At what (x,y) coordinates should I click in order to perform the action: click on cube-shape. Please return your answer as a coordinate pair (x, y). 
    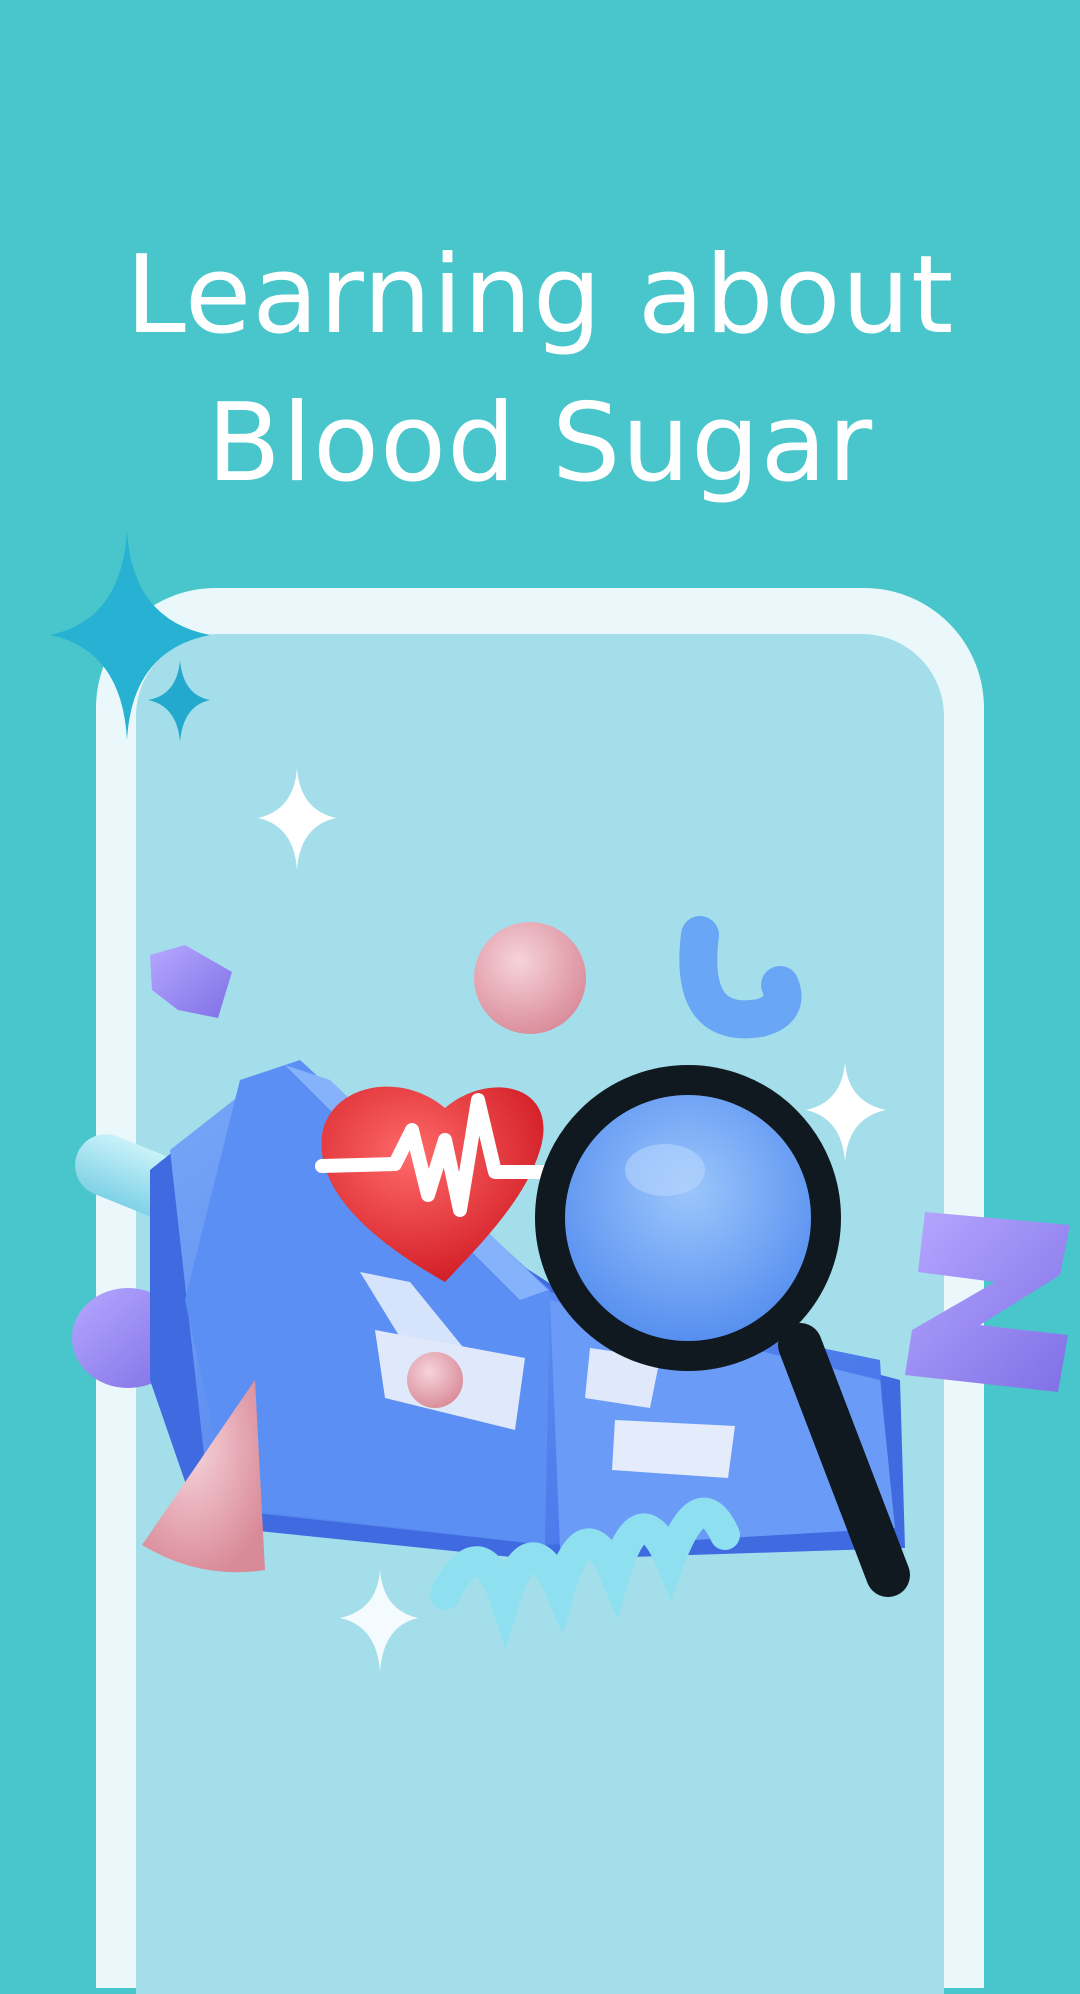
    Looking at the image, I should click on (191, 981).